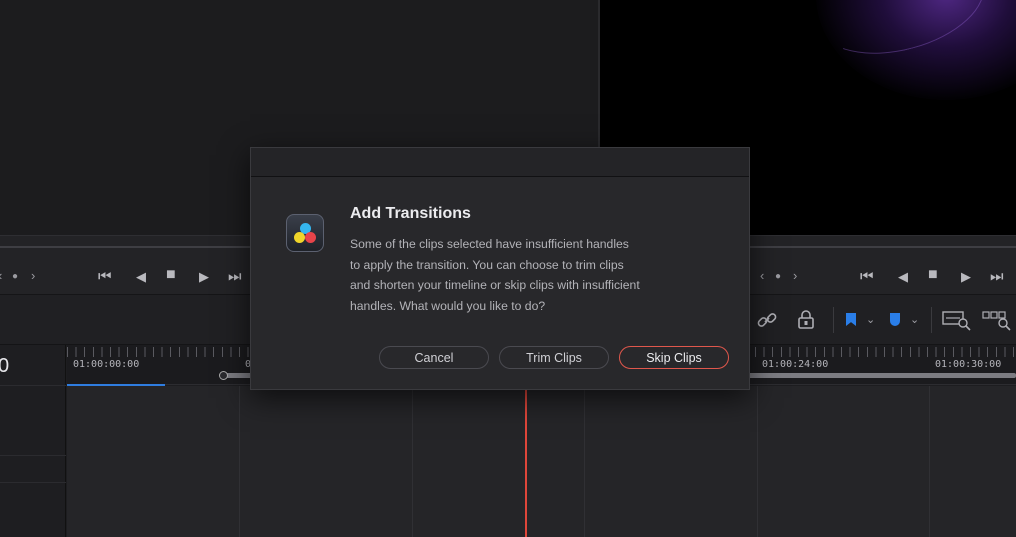 Image resolution: width=1016 pixels, height=537 pixels. What do you see at coordinates (410, 213) in the screenshot?
I see `dialog-title: Add Transitions` at bounding box center [410, 213].